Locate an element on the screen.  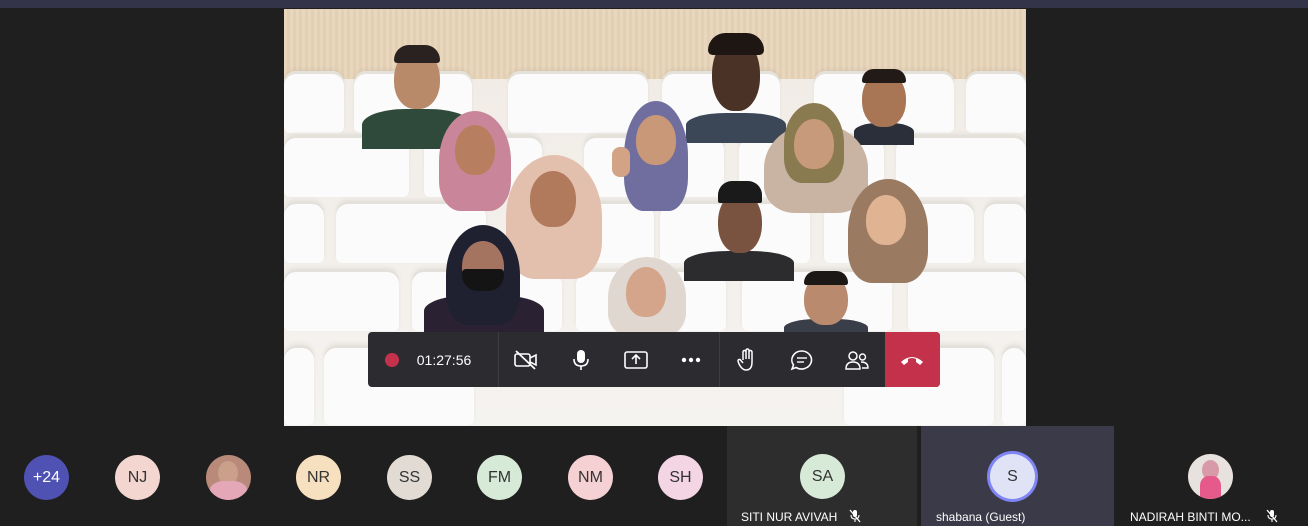
avatar-initials: FM is located at coordinates (499, 477).